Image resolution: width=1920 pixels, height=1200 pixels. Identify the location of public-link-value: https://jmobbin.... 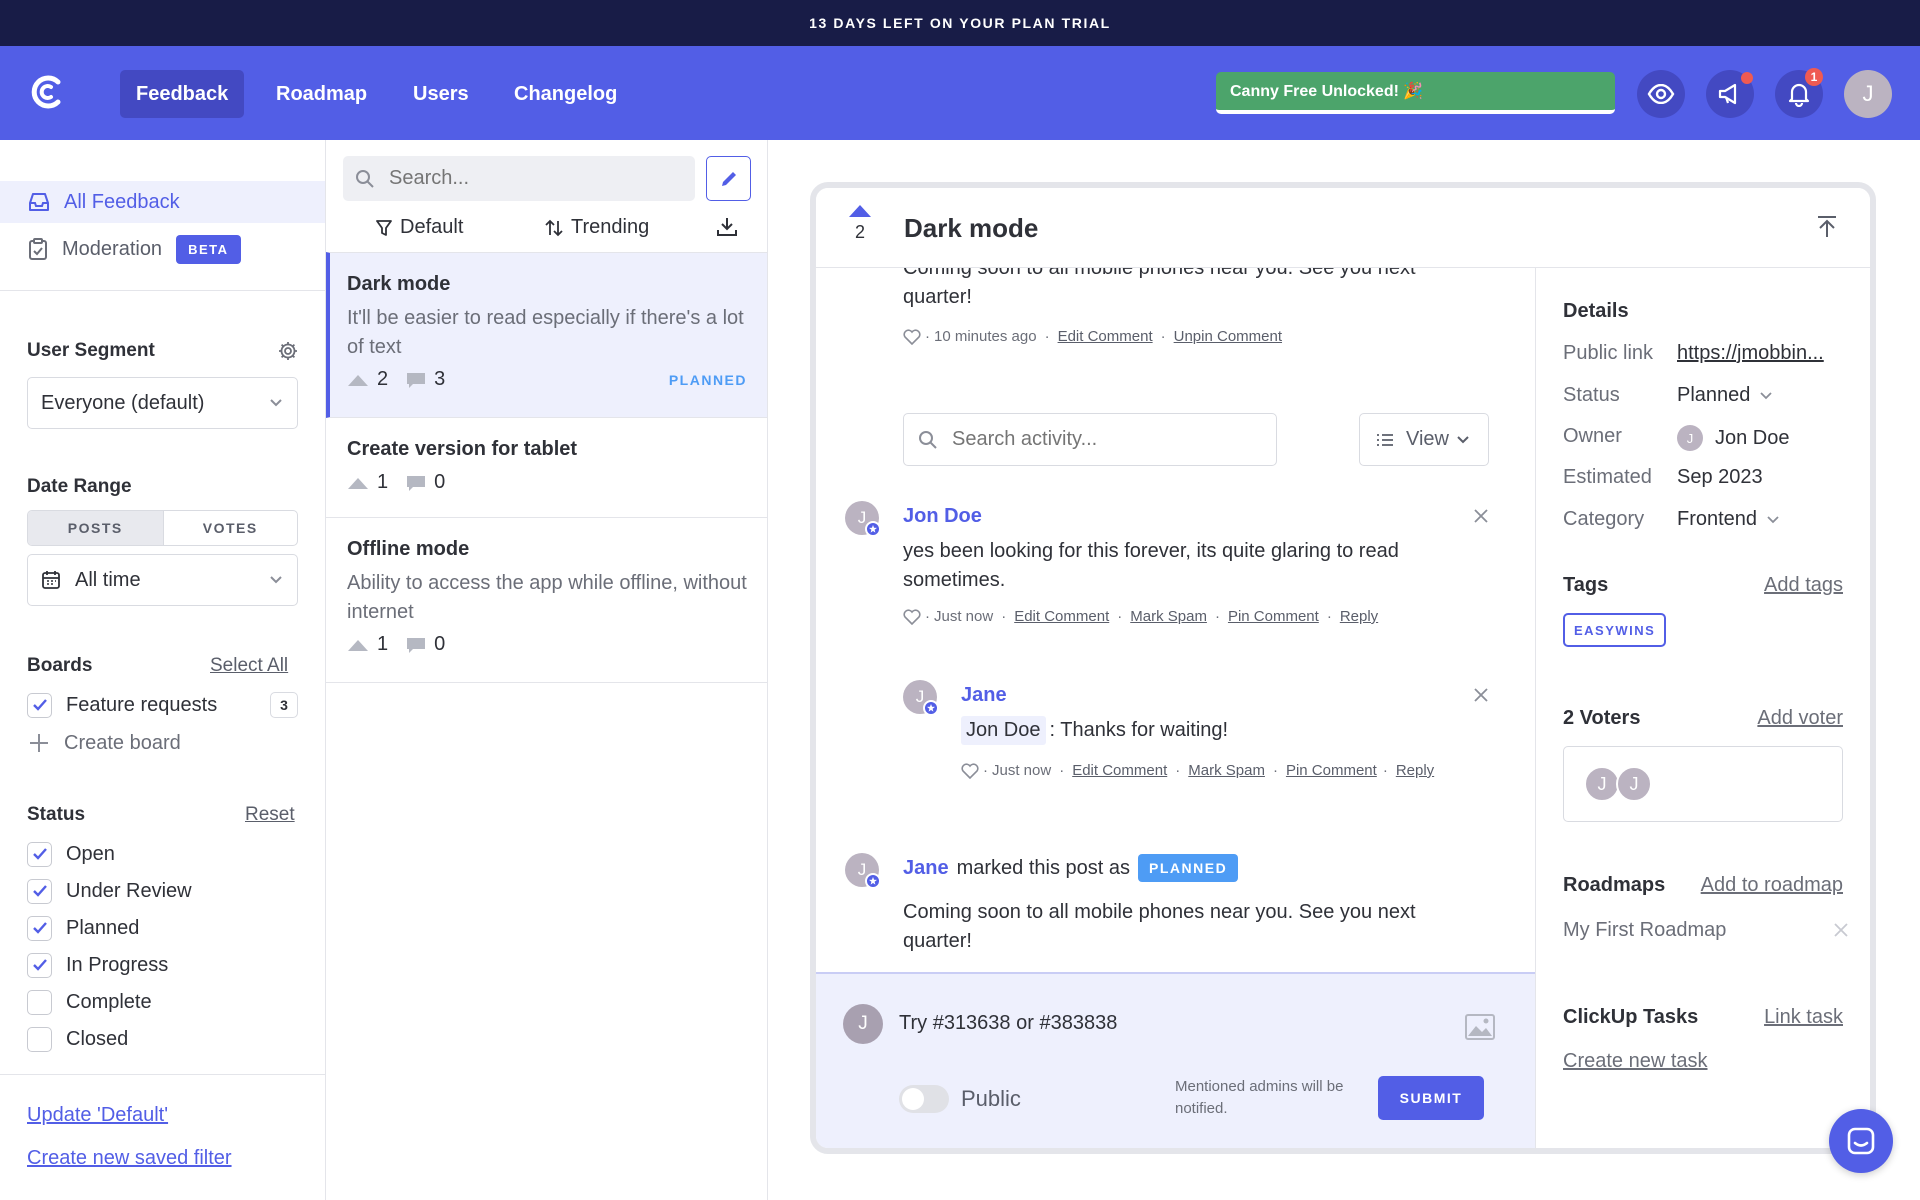
(1757, 353).